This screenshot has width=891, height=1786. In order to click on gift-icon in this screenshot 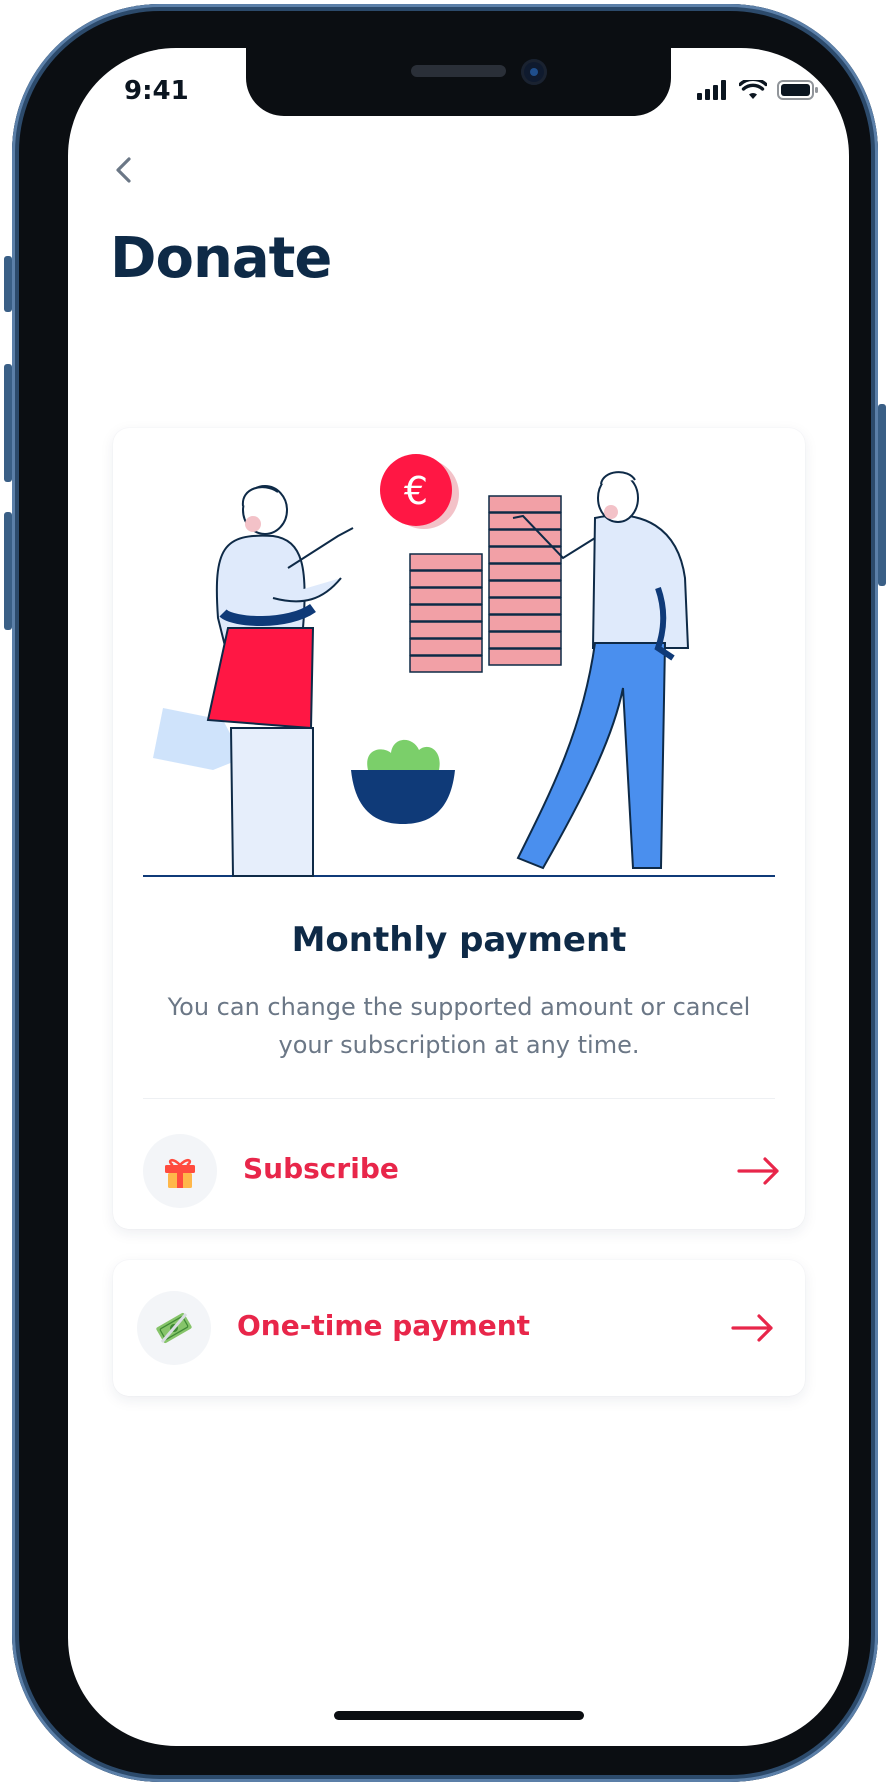, I will do `click(180, 1171)`.